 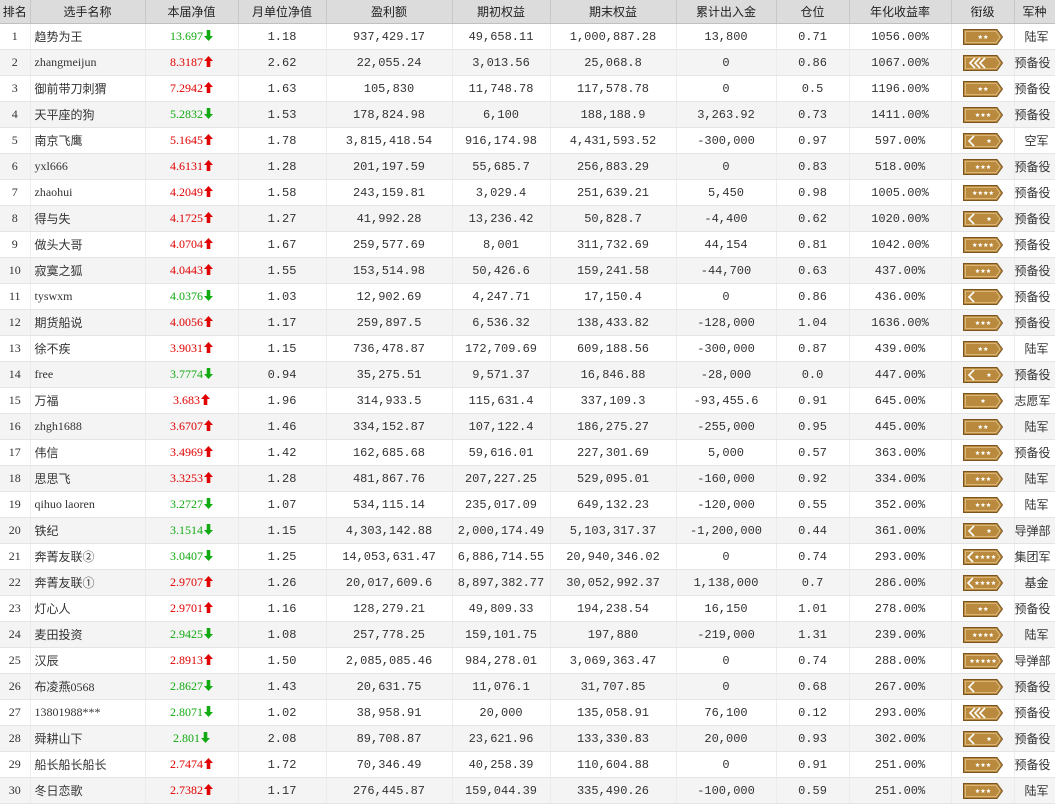 I want to click on player-name-cell: qihuo laoren, so click(x=88, y=504).